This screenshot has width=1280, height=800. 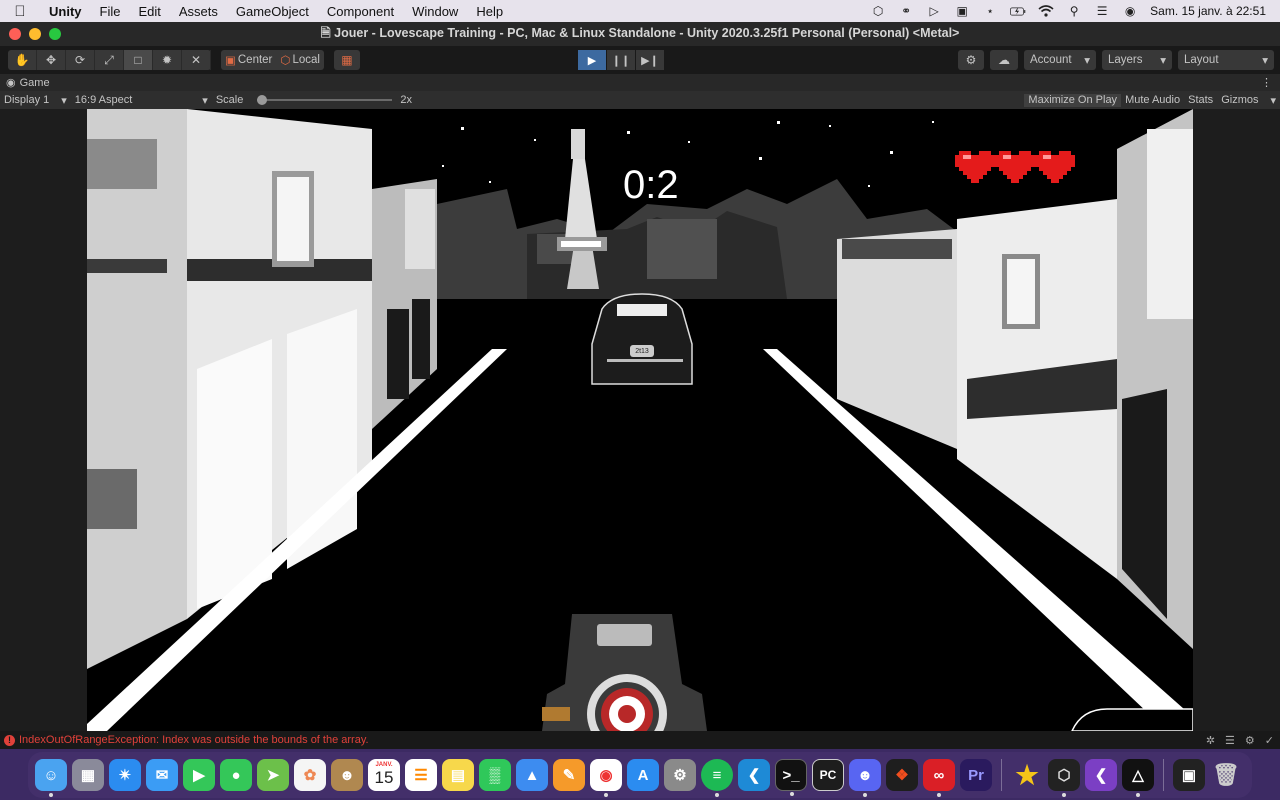 I want to click on battery-icon, so click(x=1018, y=11).